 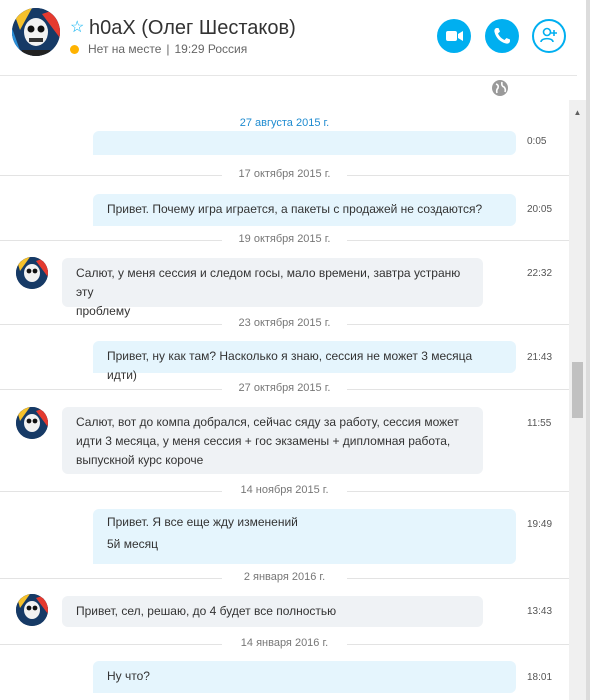 I want to click on message-line: 5й месяц, so click(x=133, y=544).